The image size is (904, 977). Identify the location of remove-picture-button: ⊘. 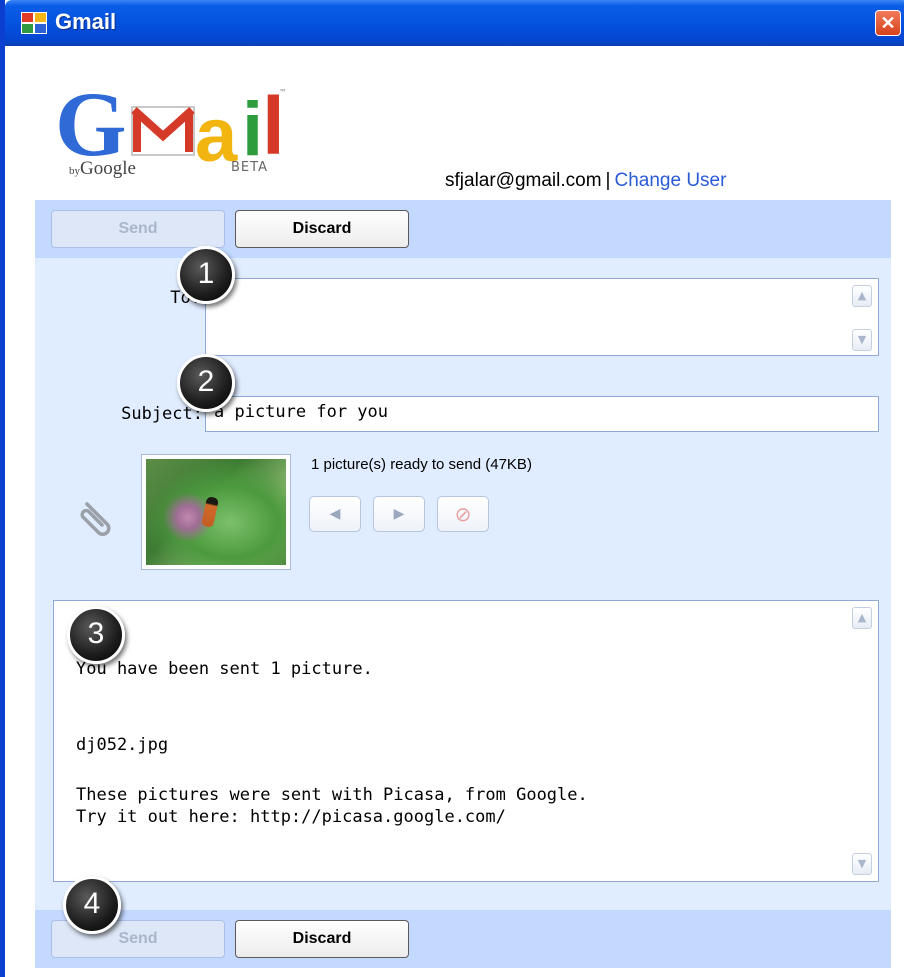
(463, 514).